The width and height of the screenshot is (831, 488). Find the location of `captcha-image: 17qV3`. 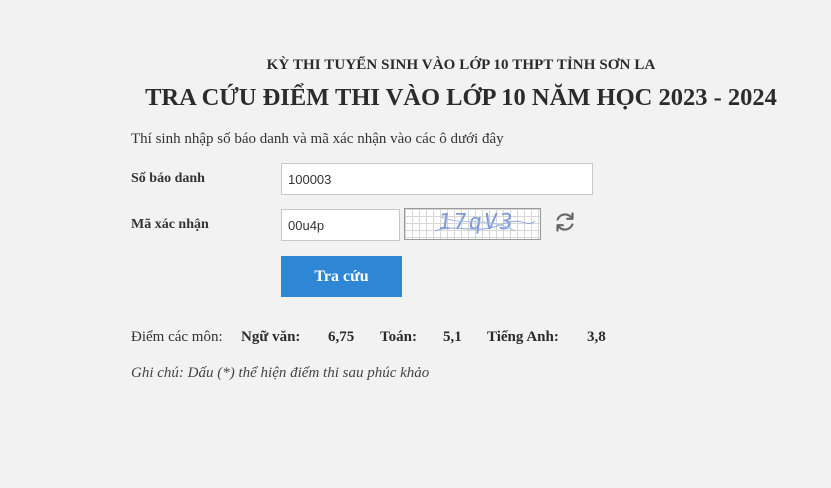

captcha-image: 17qV3 is located at coordinates (472, 224).